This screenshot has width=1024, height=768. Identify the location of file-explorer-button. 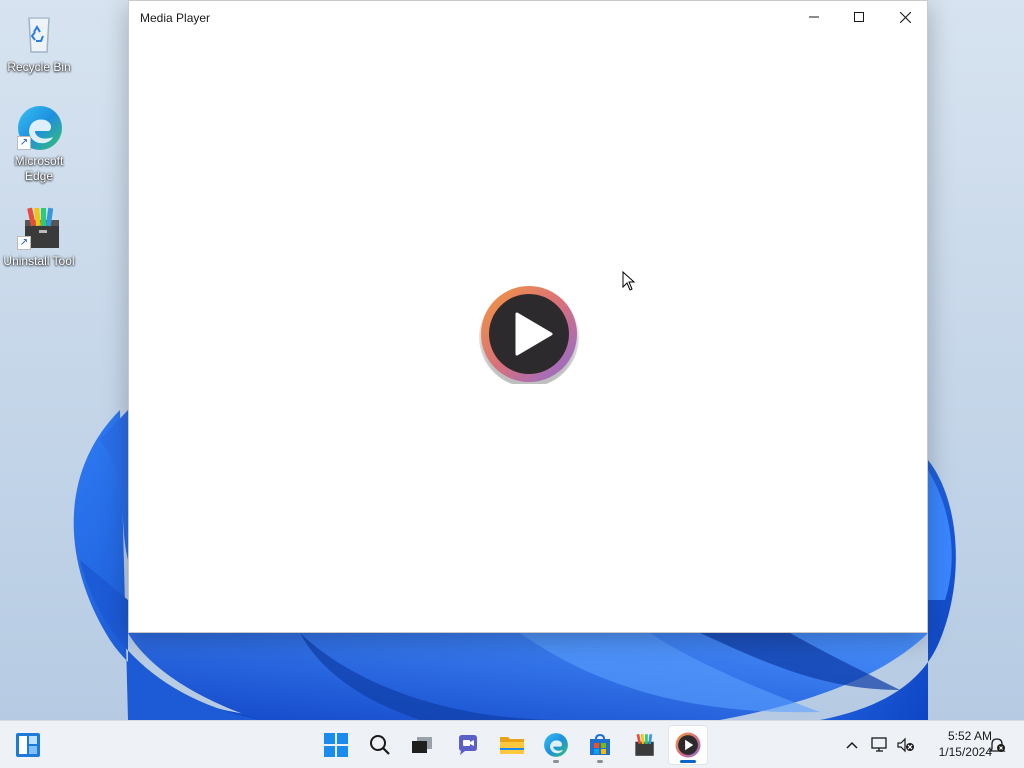
(512, 745).